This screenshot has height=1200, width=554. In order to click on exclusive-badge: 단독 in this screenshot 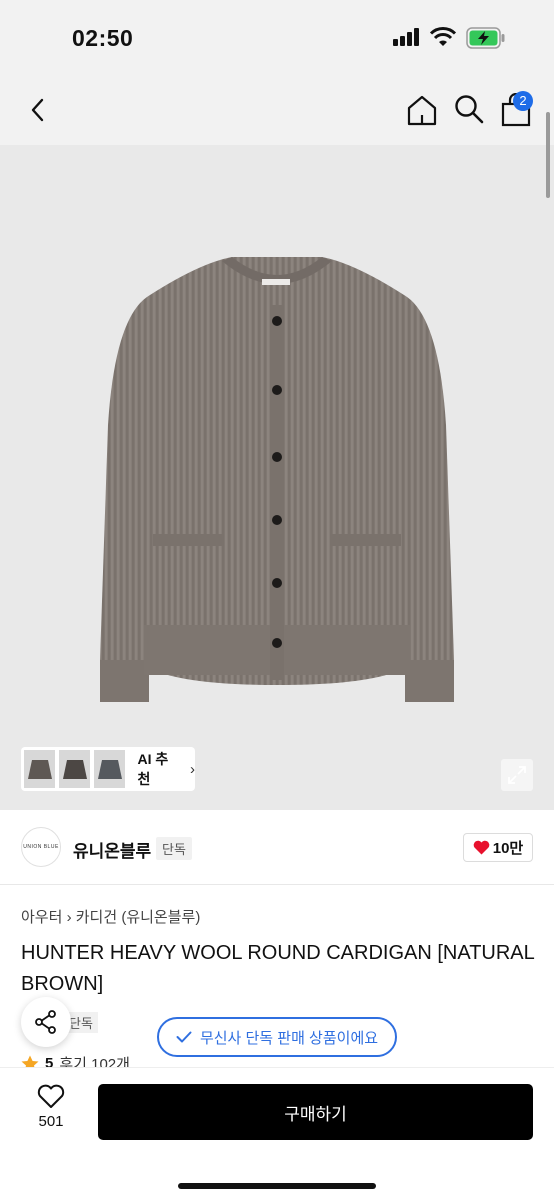, I will do `click(174, 848)`.